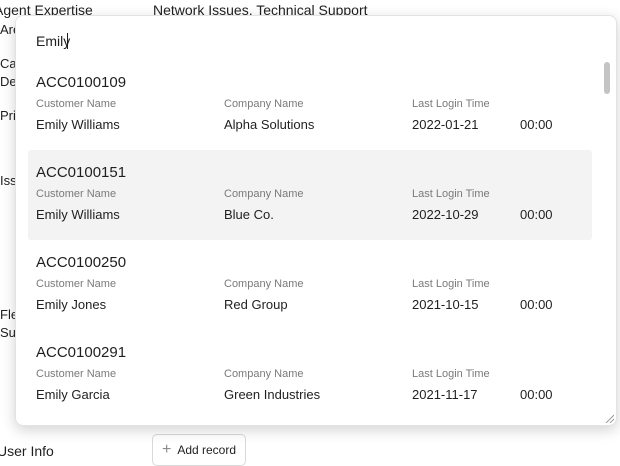  Describe the element at coordinates (8, 314) in the screenshot. I see `clipped-label-flex: Flex` at that location.